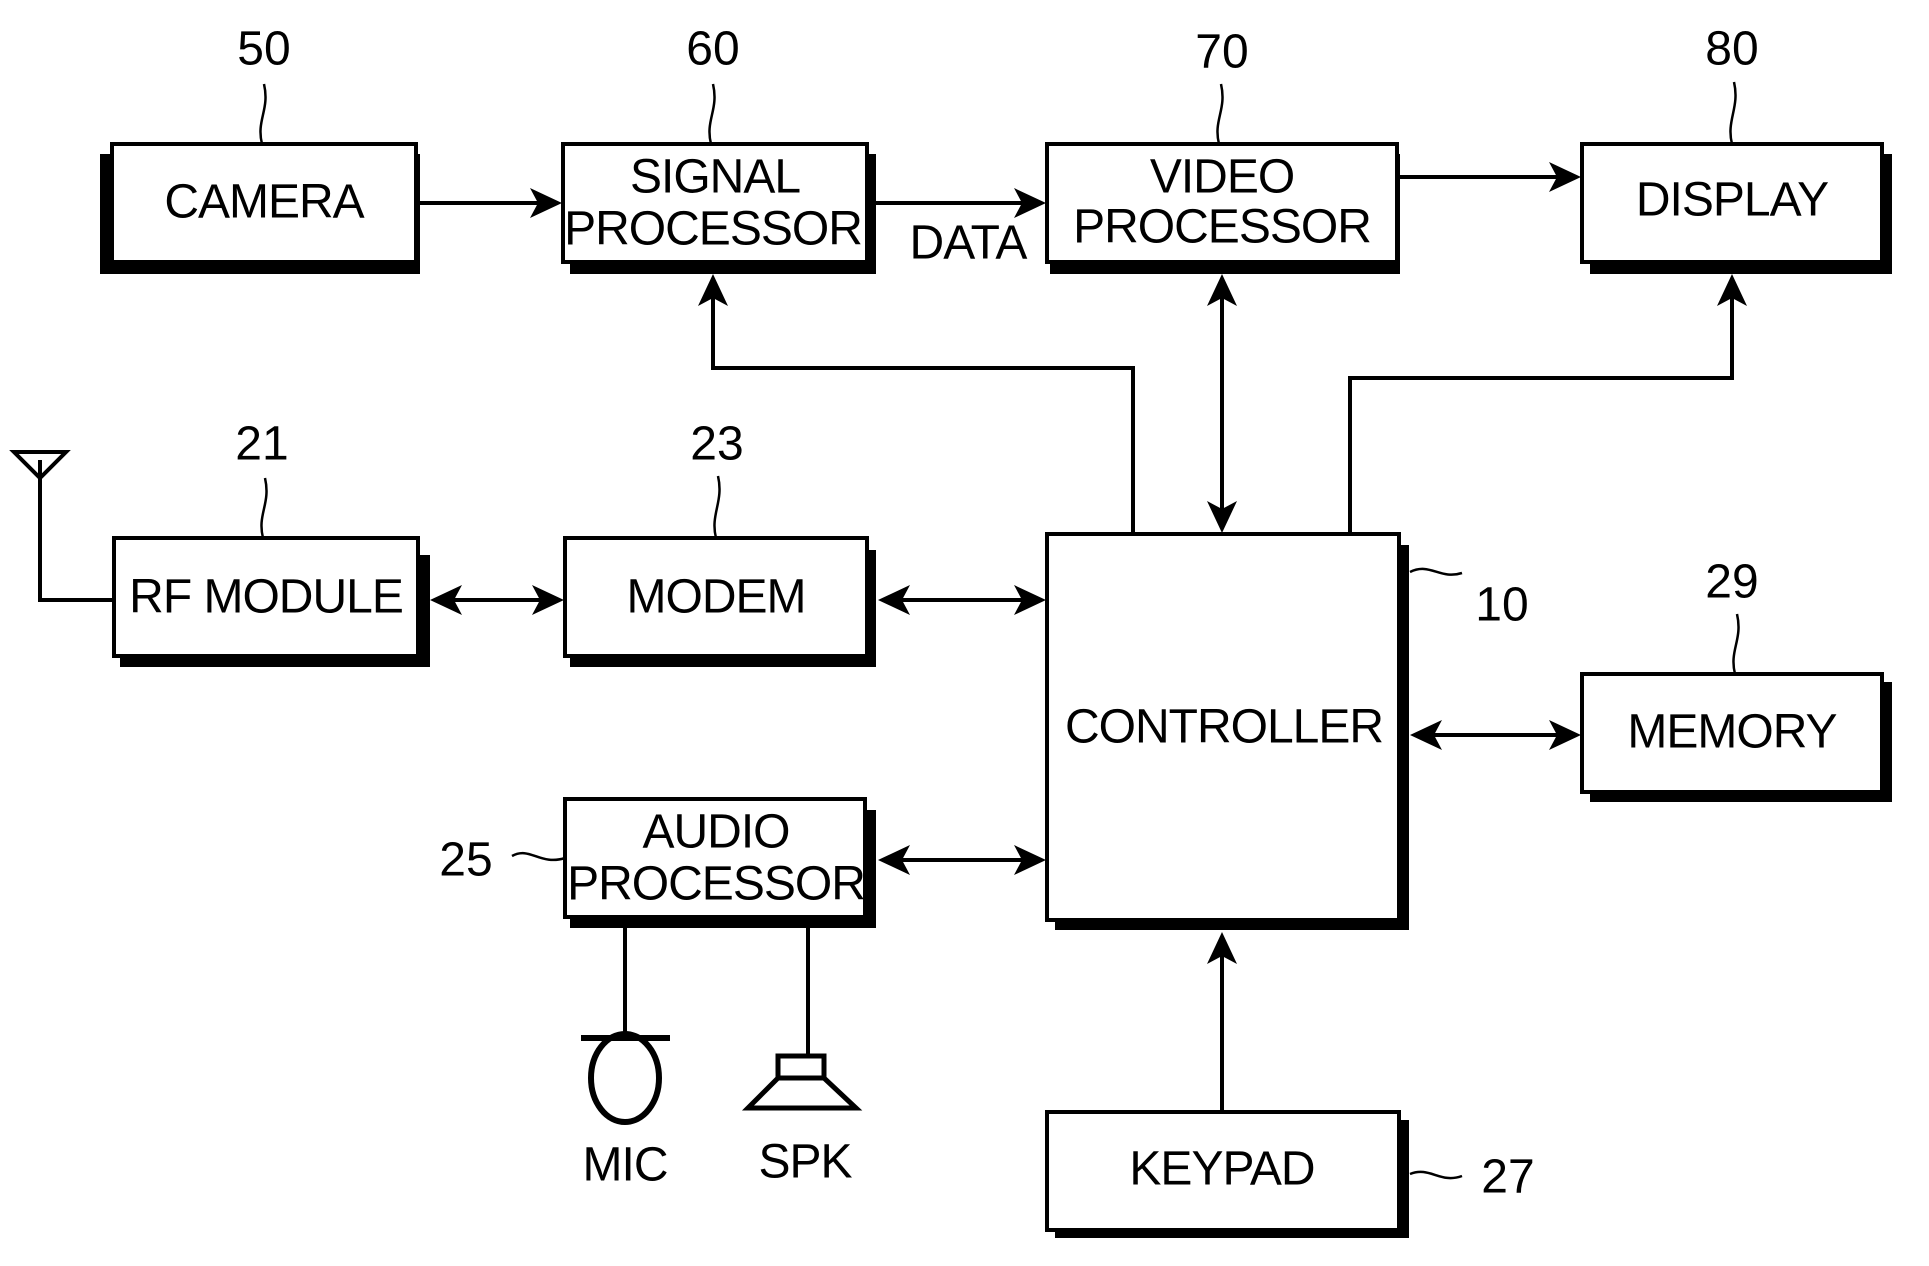 The width and height of the screenshot is (1929, 1266). I want to click on controller-label: CONTROLLER, so click(1224, 727).